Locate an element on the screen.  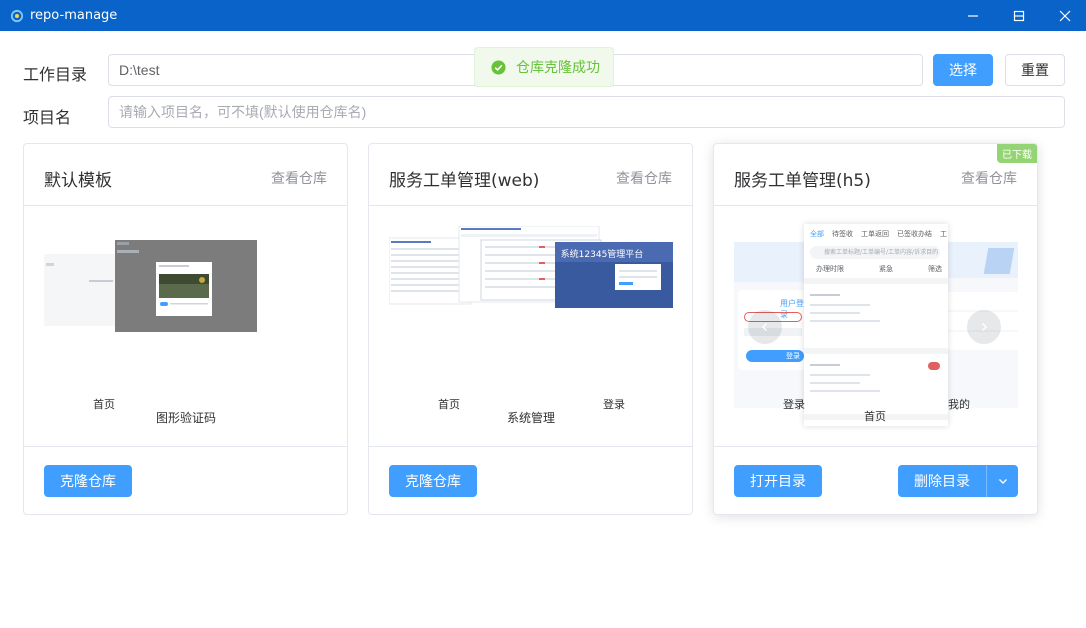
carousel-next-button is located at coordinates (984, 327).